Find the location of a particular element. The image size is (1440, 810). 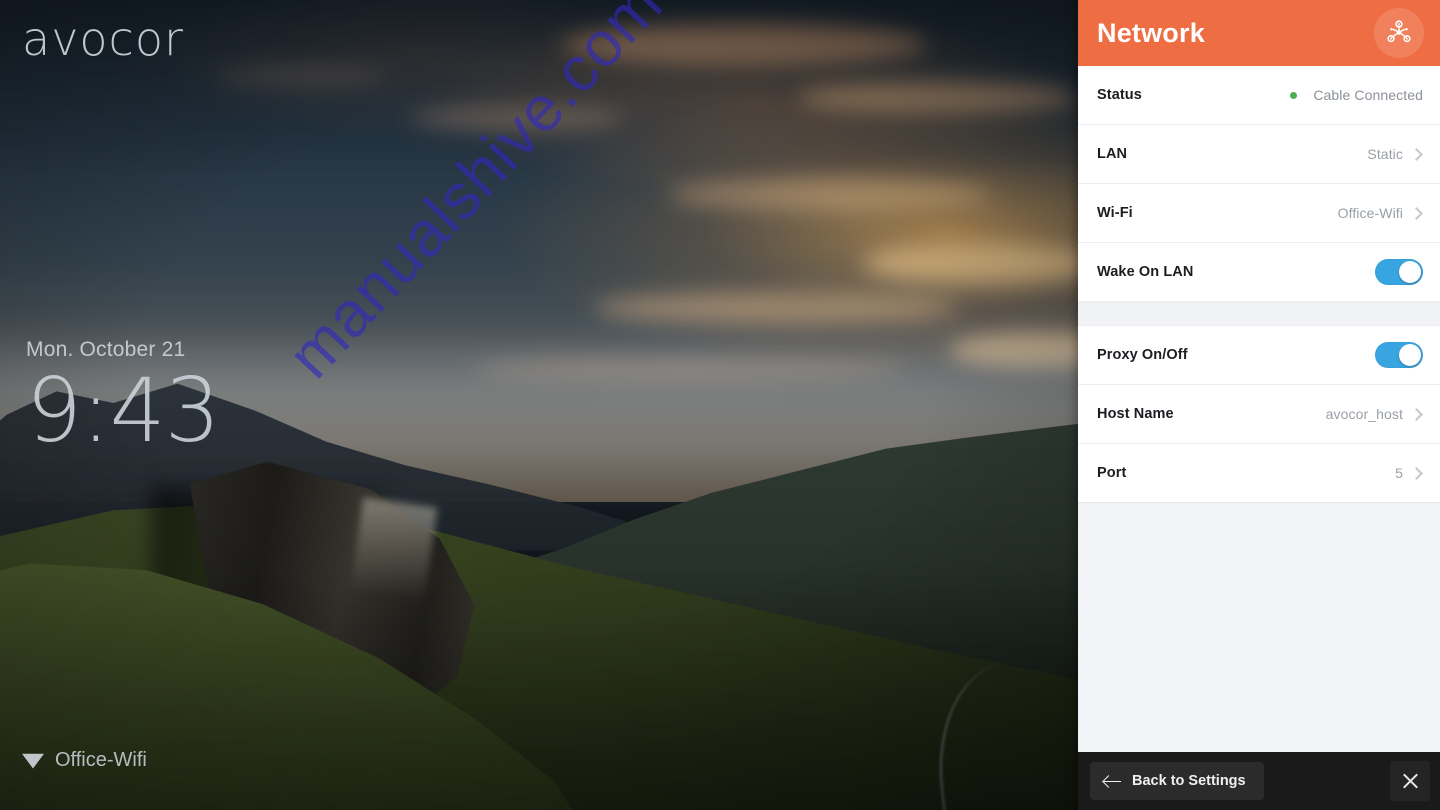

row-value: Static is located at coordinates (1385, 154).